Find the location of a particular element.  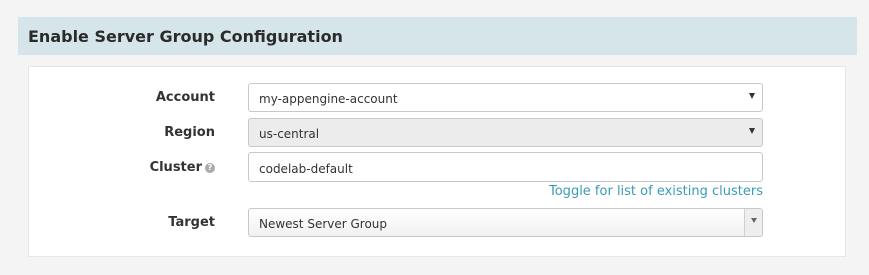

region-select: us-central is located at coordinates (505, 132).